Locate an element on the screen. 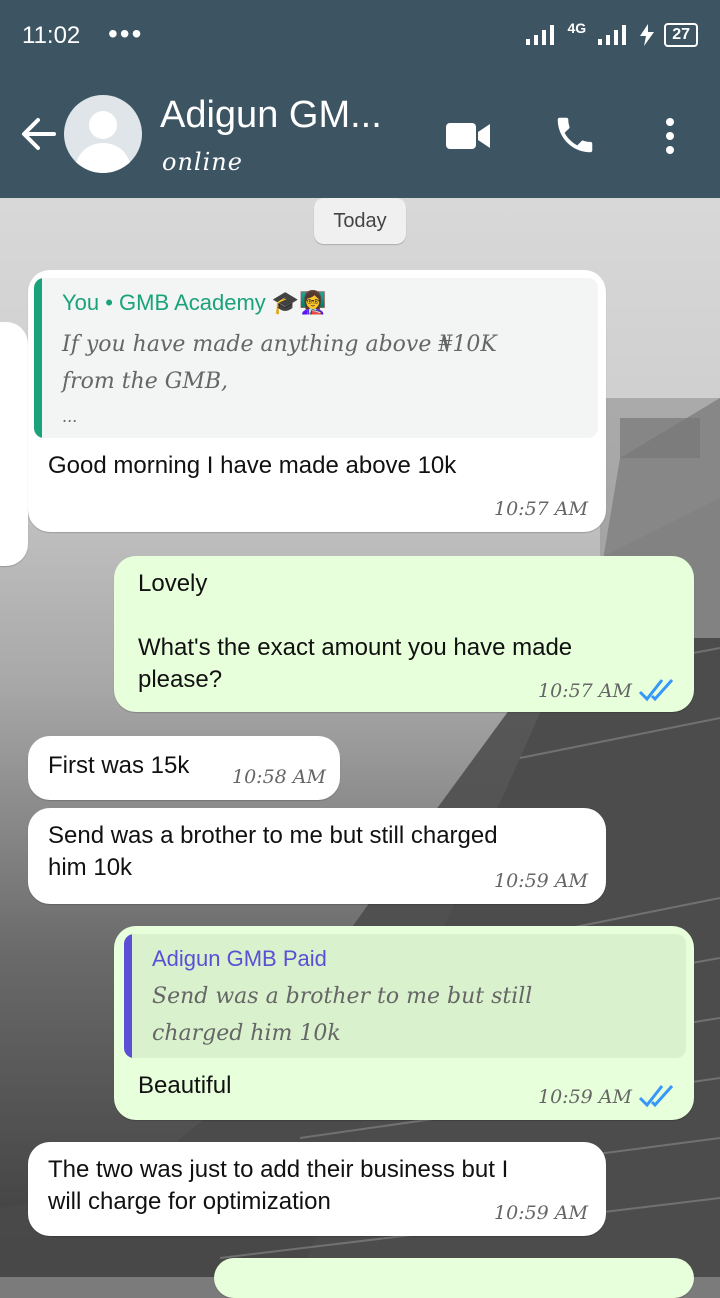 The width and height of the screenshot is (720, 1298). quote-line-2: charged him 10k is located at coordinates (246, 1033).